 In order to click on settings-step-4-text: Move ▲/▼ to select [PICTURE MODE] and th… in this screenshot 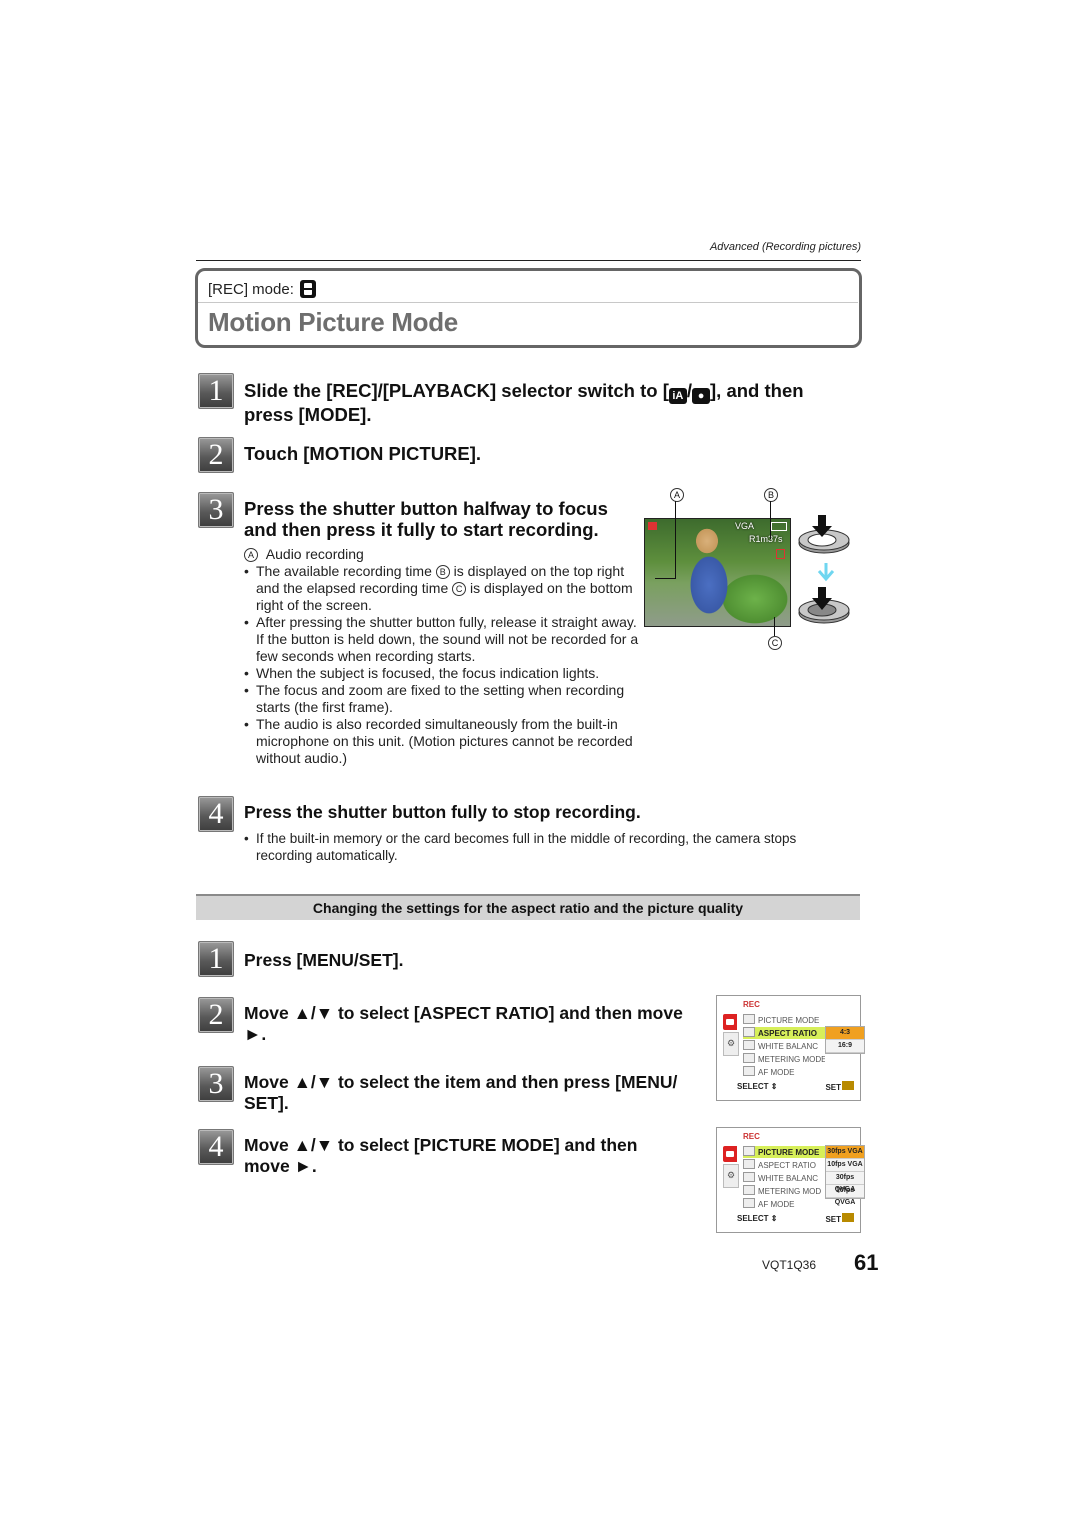, I will do `click(441, 1155)`.